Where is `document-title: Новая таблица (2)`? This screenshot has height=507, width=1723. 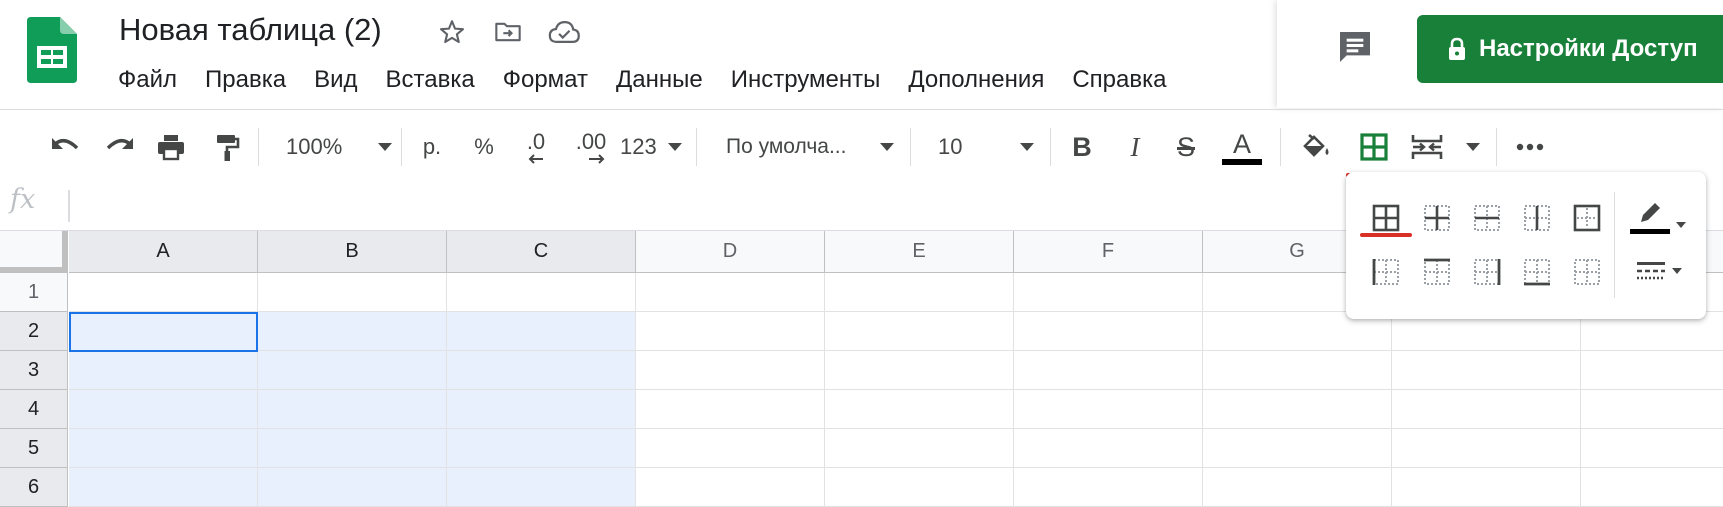 document-title: Новая таблица (2) is located at coordinates (250, 30).